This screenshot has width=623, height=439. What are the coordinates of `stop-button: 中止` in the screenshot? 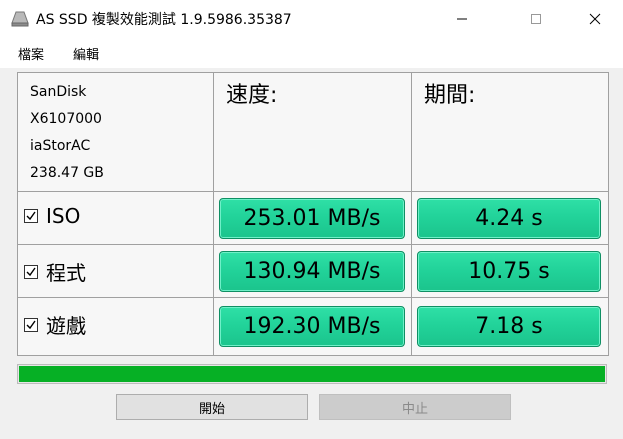 It's located at (415, 407).